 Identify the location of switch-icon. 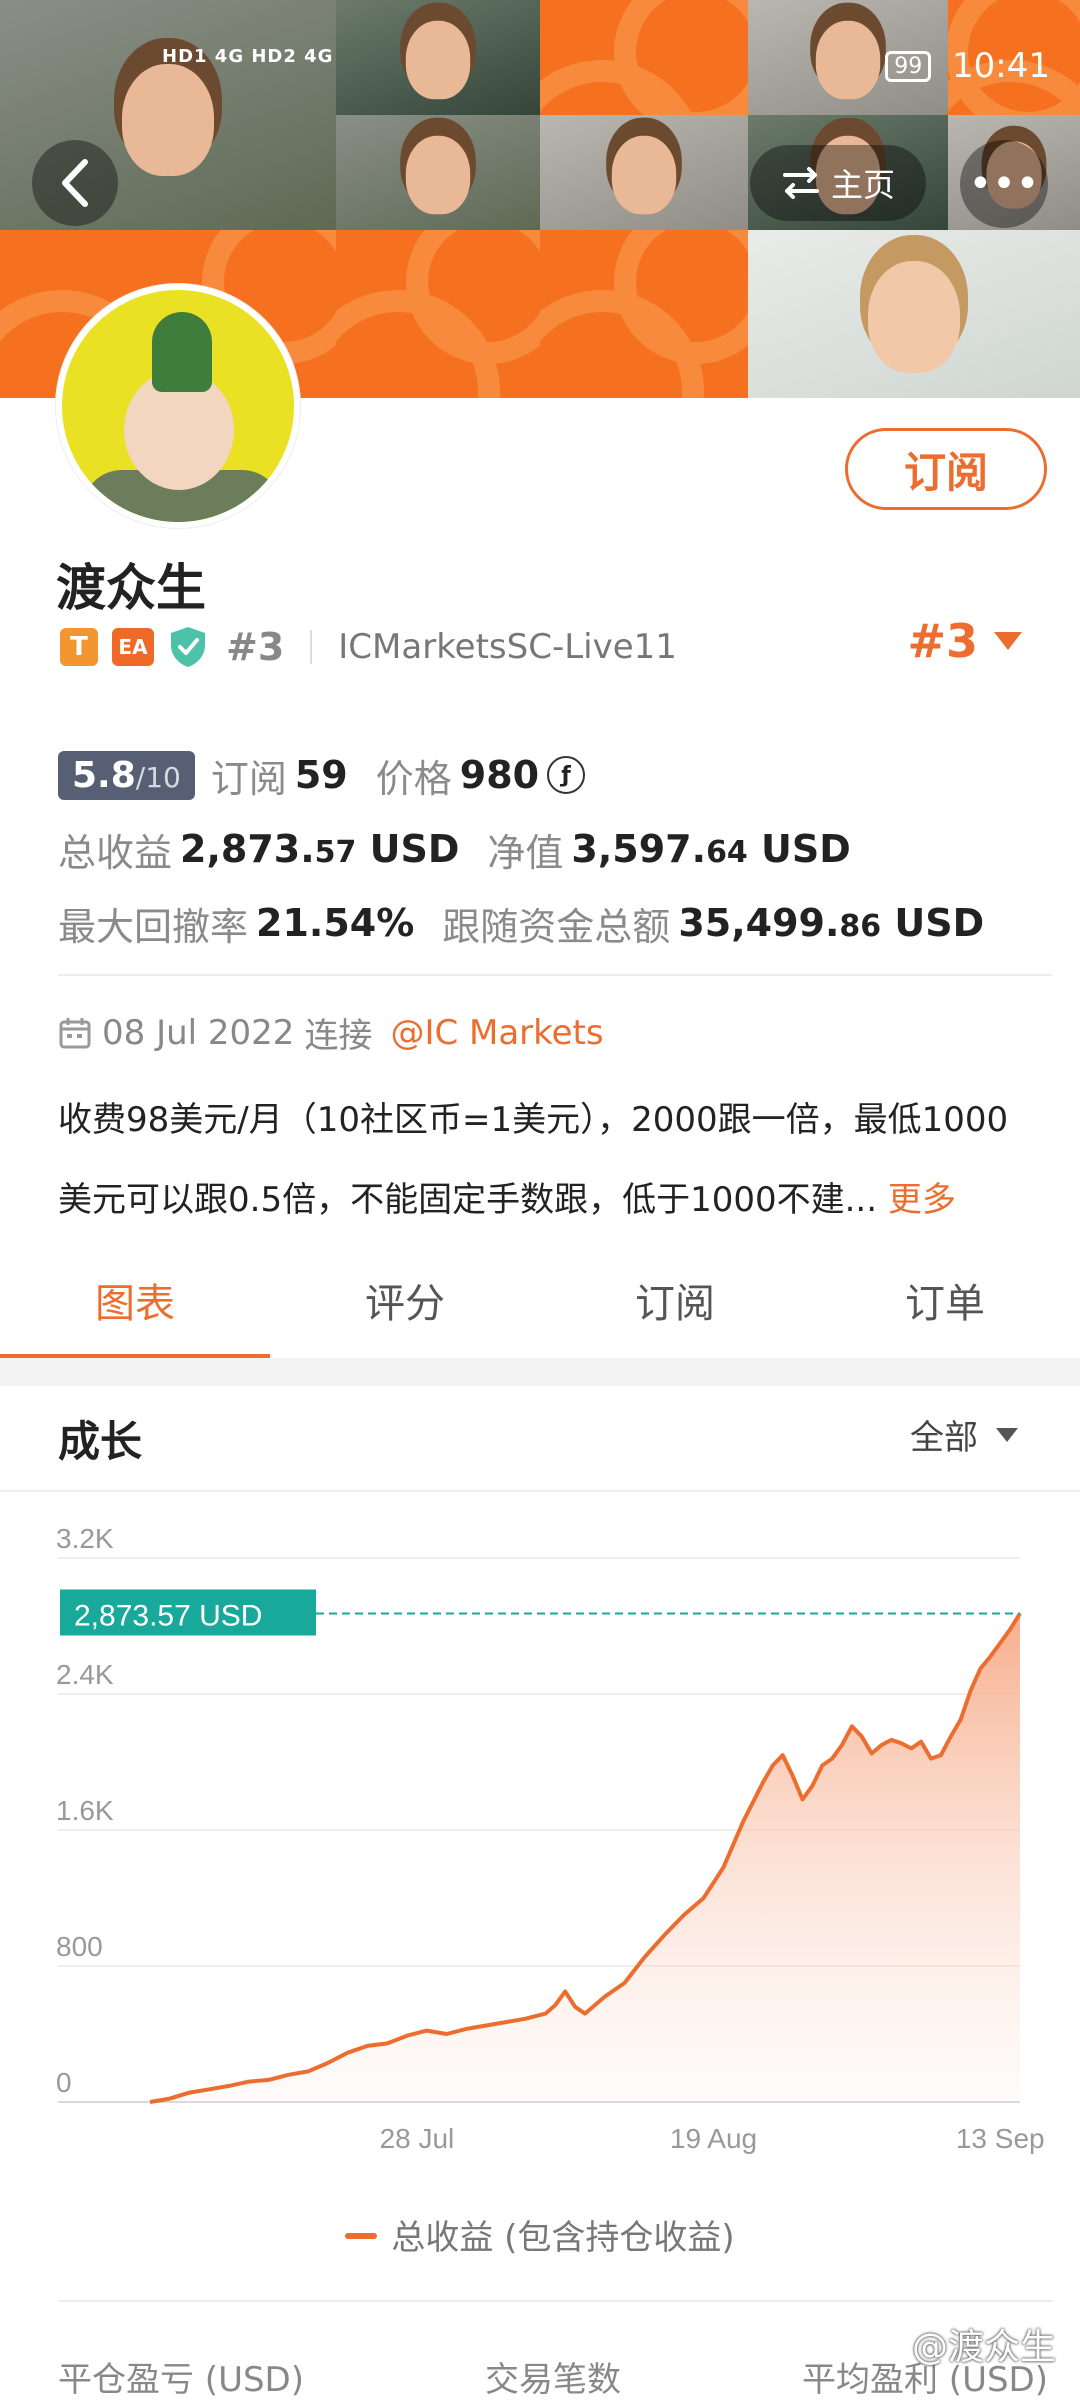
(800, 183).